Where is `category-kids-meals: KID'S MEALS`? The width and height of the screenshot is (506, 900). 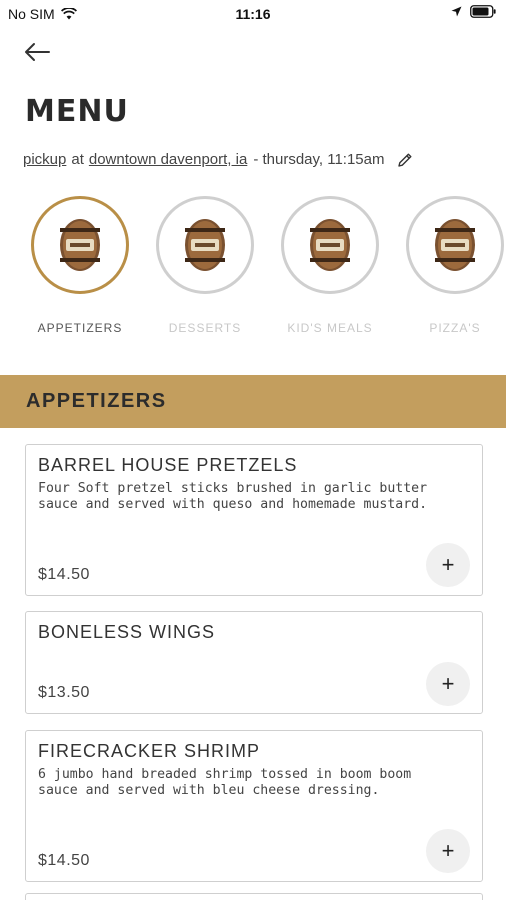 category-kids-meals: KID'S MEALS is located at coordinates (330, 265).